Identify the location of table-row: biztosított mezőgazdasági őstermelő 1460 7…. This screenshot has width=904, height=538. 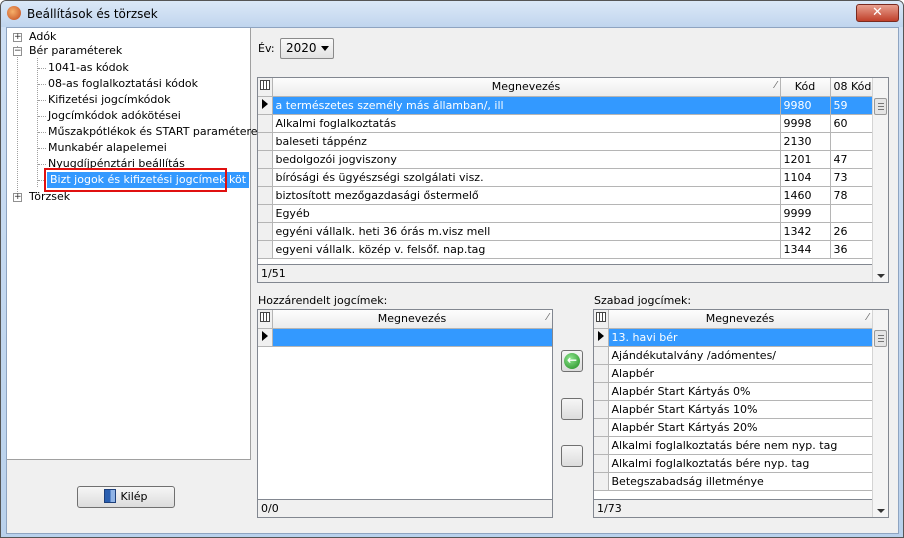
(565, 195).